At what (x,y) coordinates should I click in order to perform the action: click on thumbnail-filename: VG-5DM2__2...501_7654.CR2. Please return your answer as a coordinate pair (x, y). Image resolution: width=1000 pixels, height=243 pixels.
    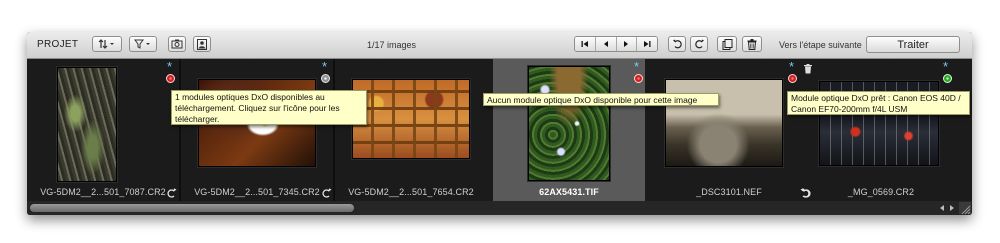
    Looking at the image, I should click on (411, 192).